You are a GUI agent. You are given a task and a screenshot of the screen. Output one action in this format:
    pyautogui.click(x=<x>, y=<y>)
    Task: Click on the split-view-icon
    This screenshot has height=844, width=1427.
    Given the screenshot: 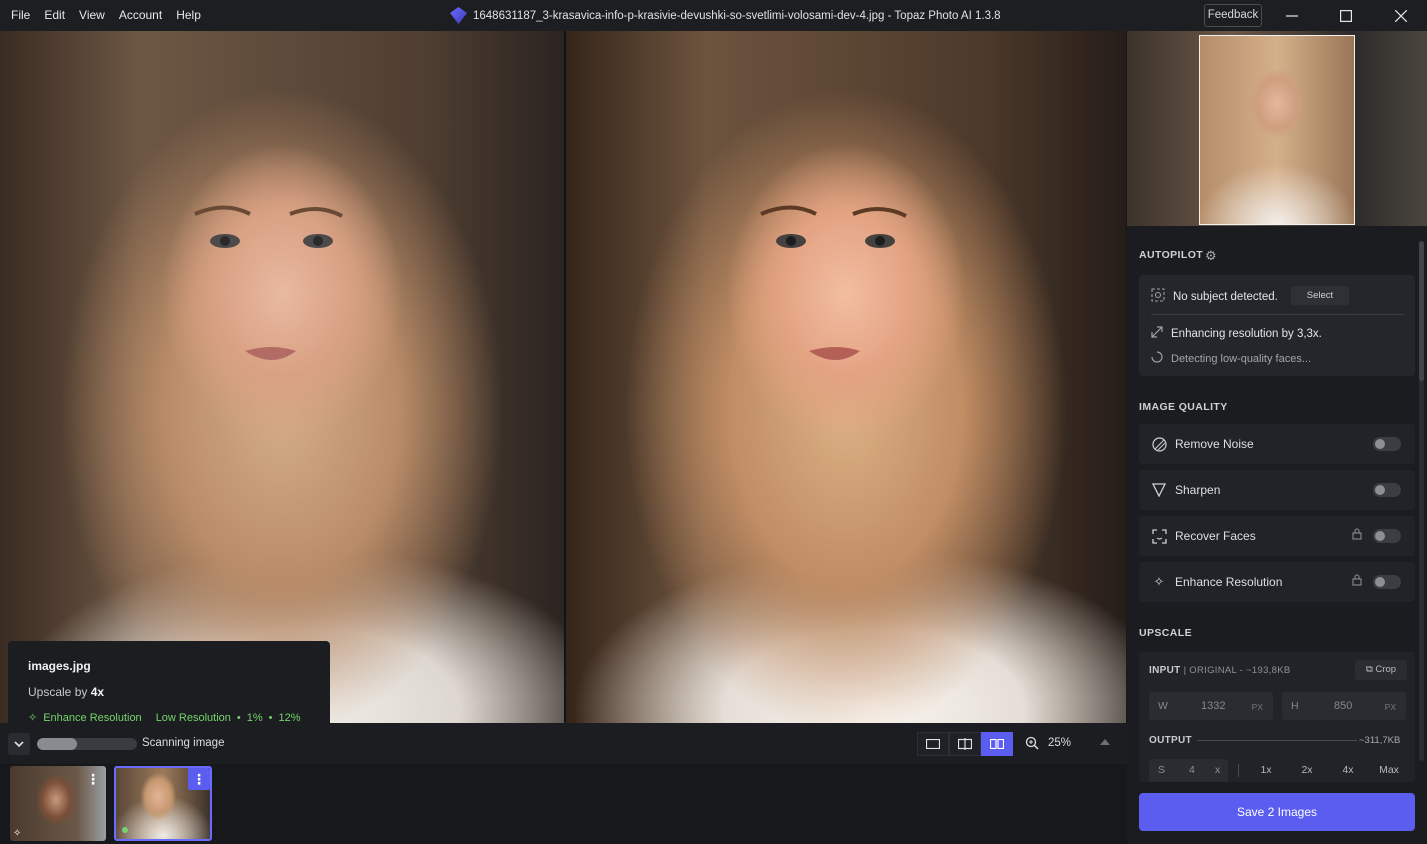 What is the action you would take?
    pyautogui.click(x=965, y=744)
    